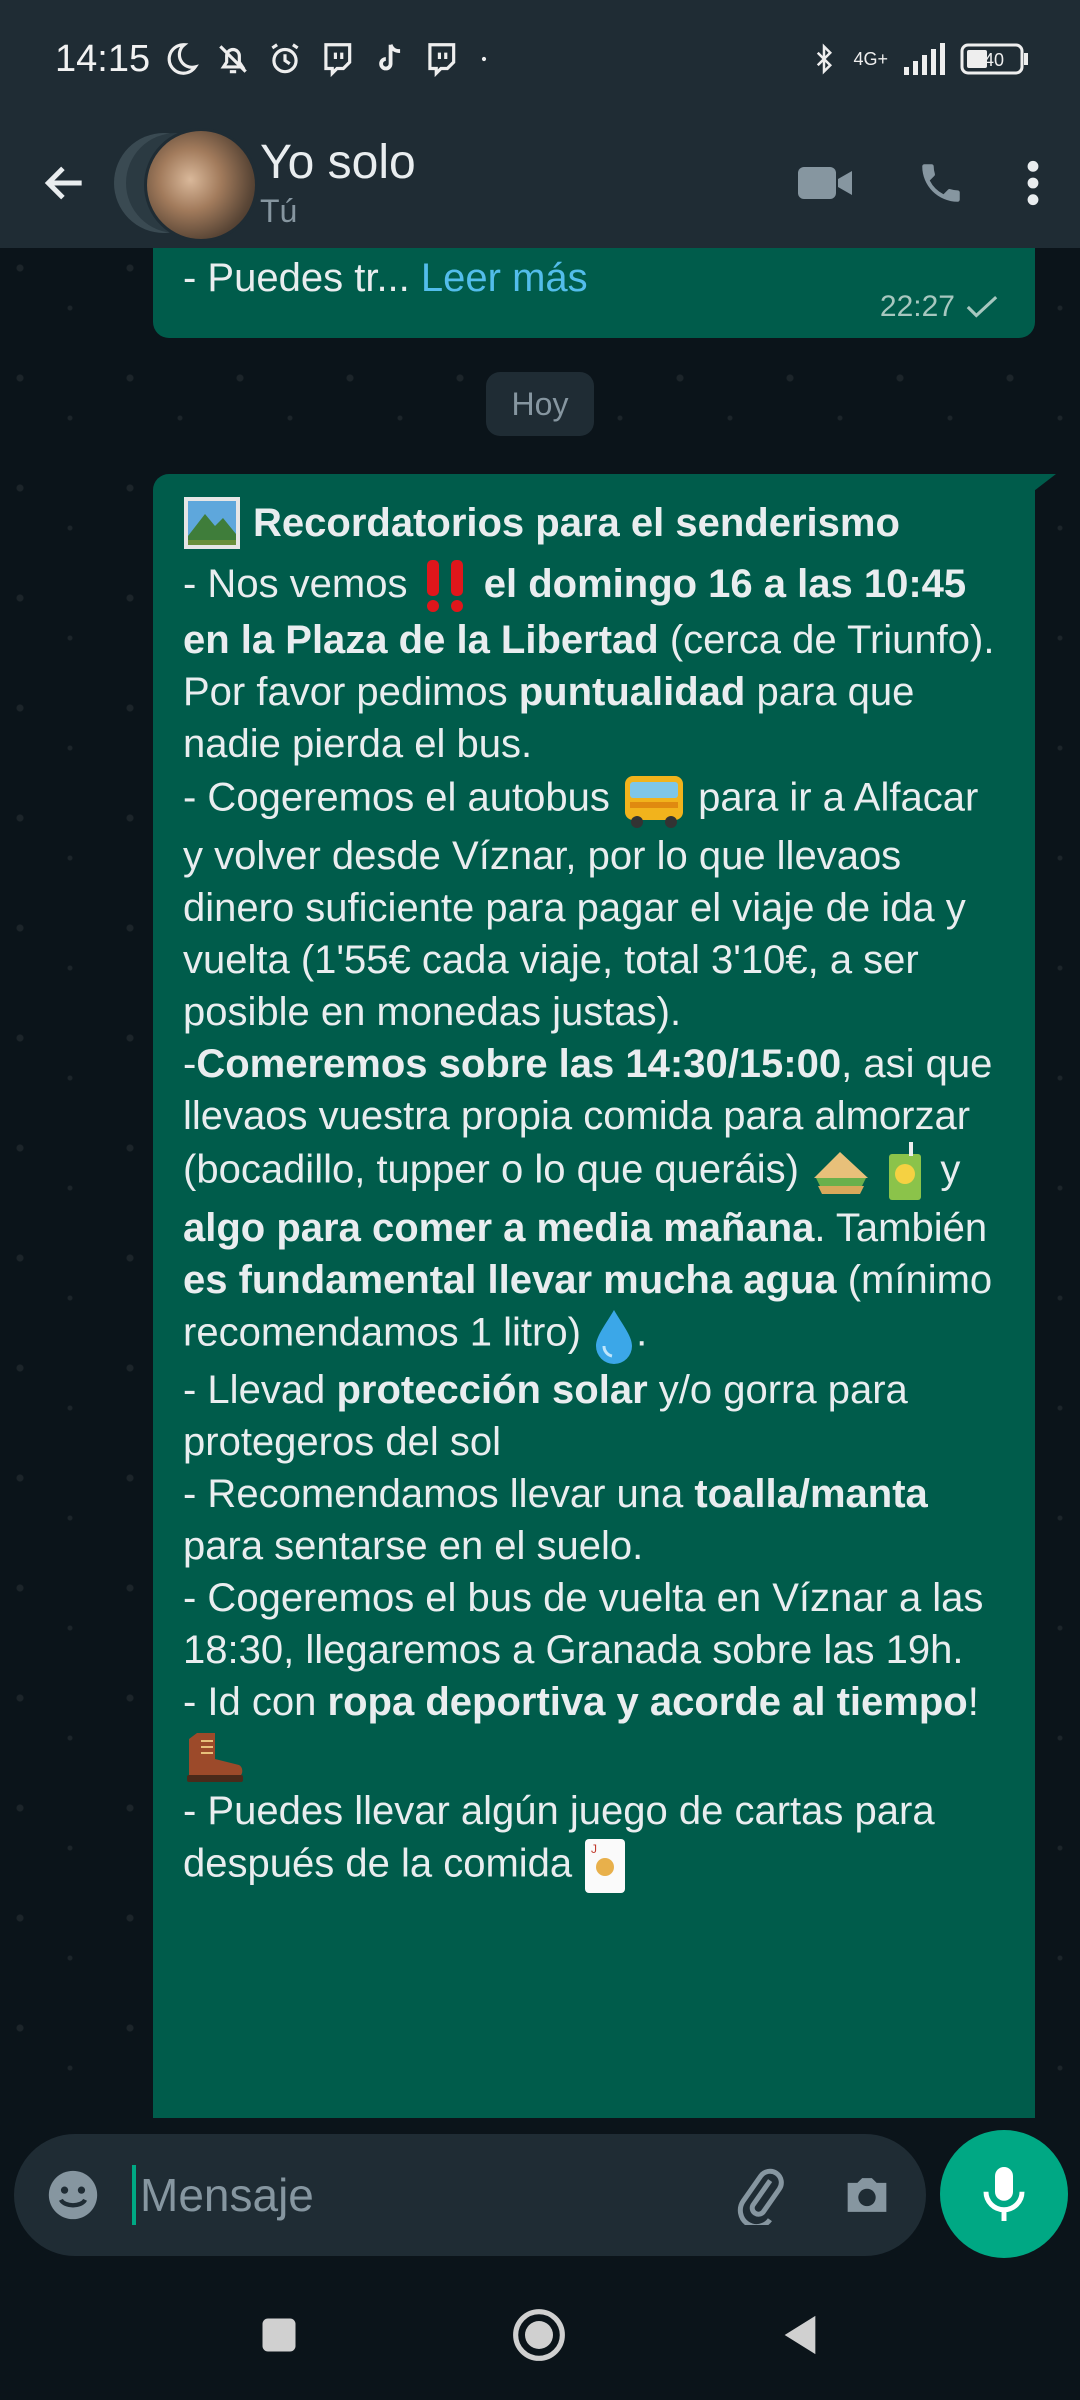  I want to click on avatar, so click(186, 185).